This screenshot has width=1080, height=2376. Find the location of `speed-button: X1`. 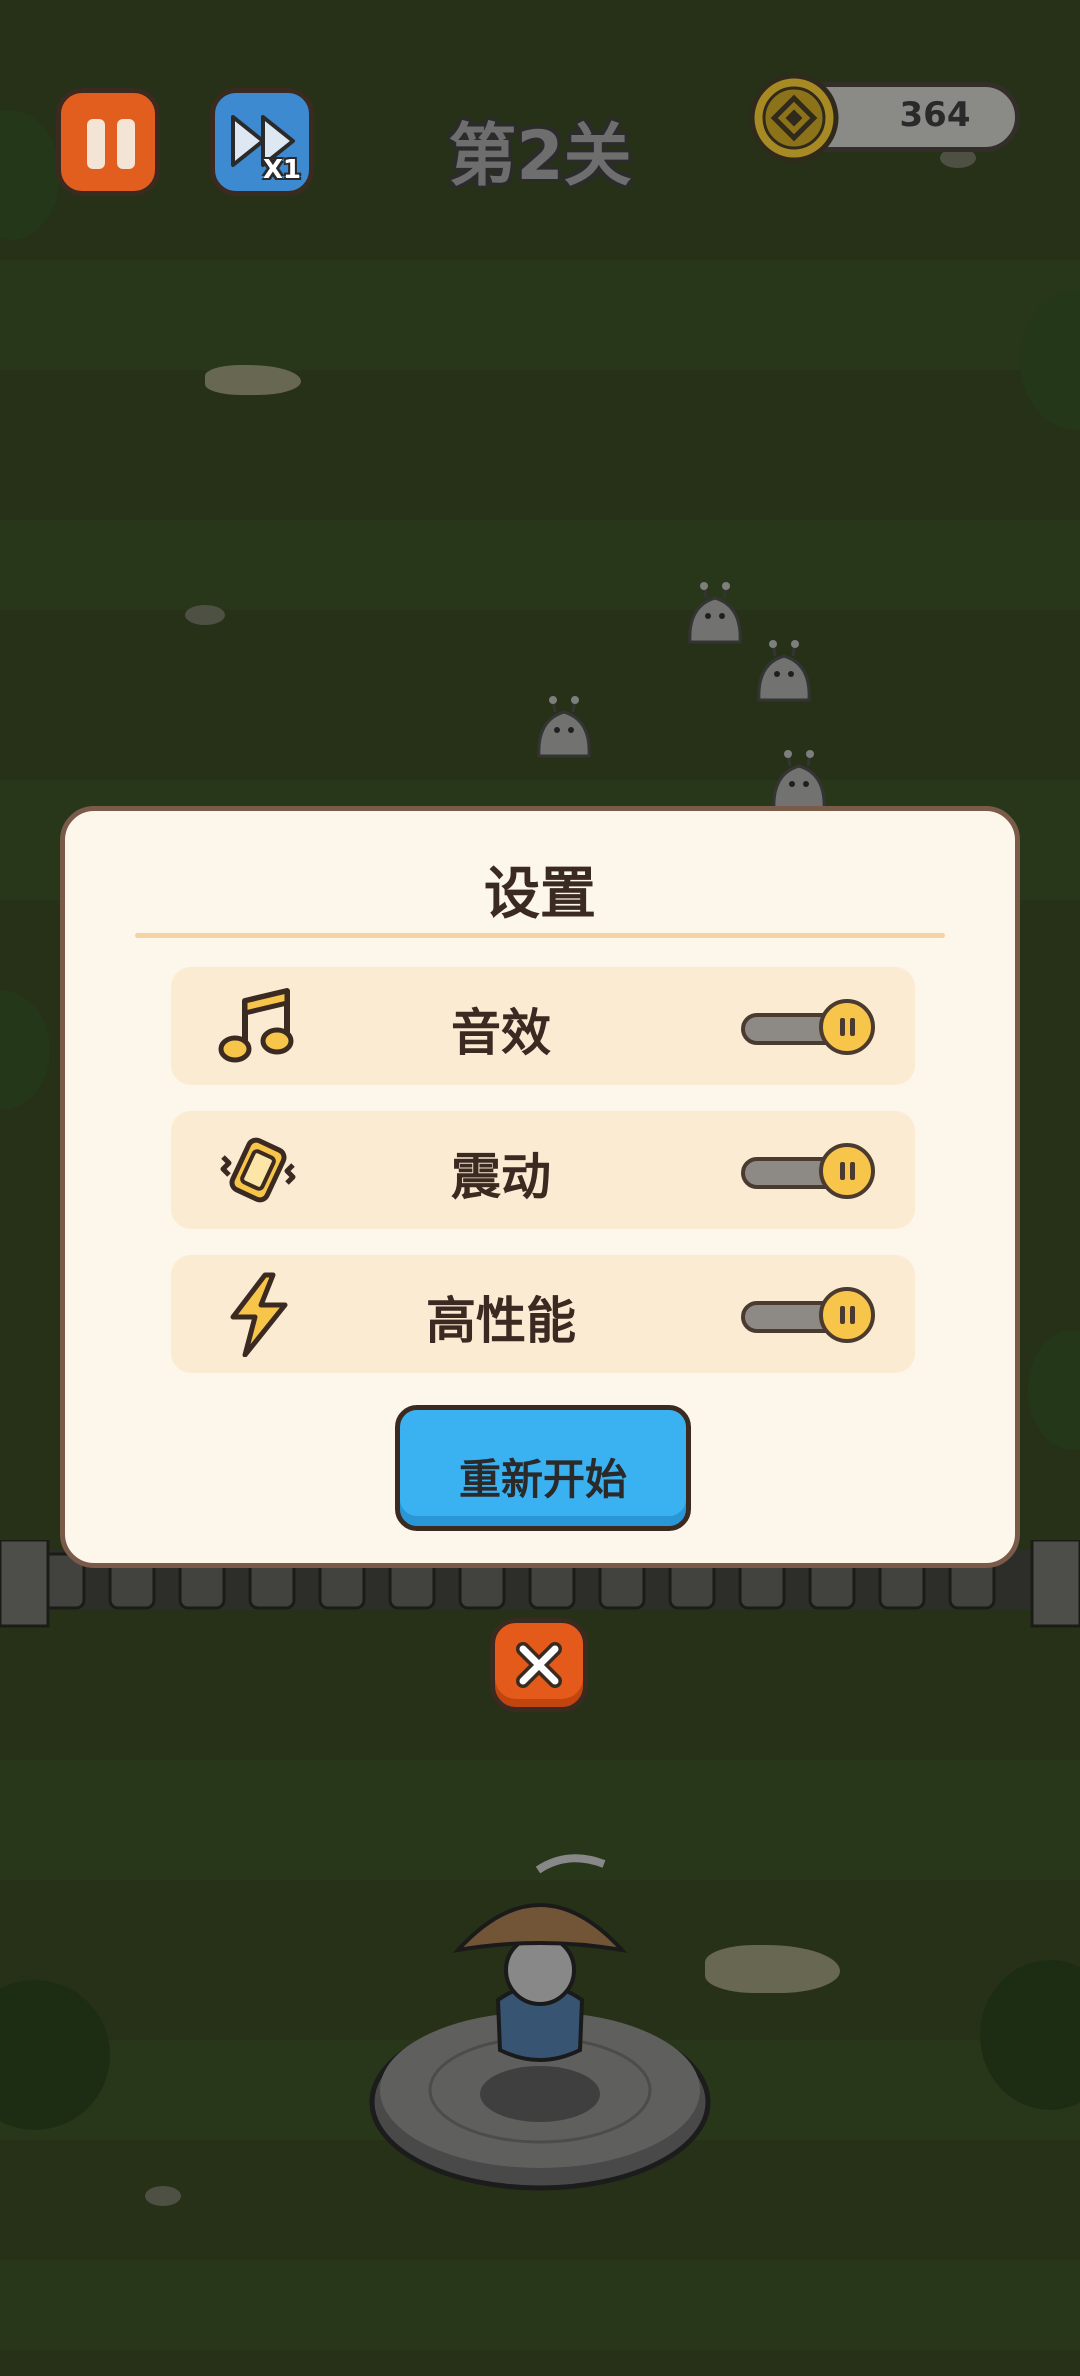

speed-button: X1 is located at coordinates (262, 142).